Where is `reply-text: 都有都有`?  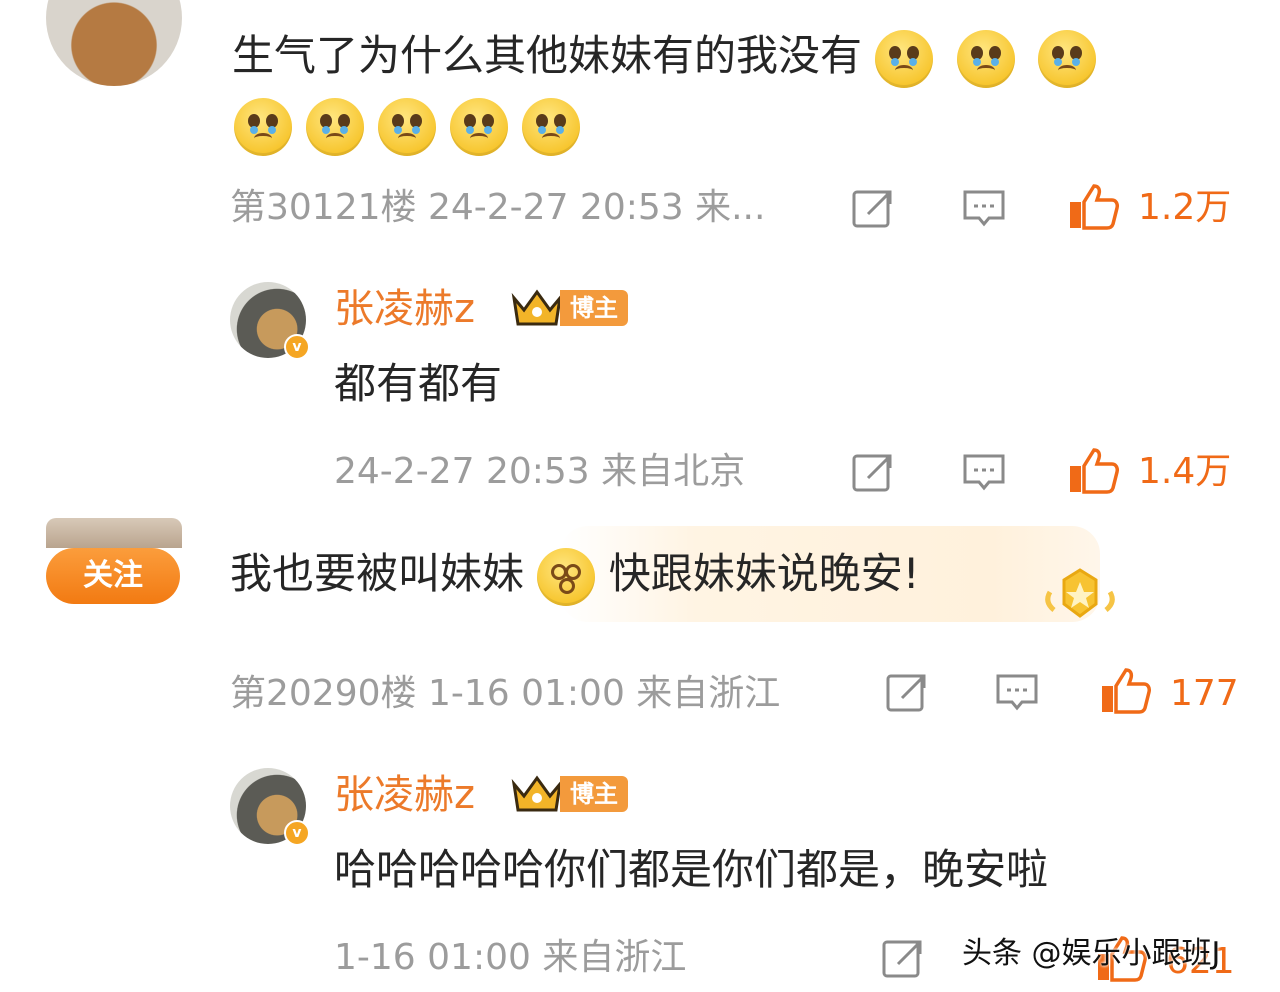
reply-text: 都有都有 is located at coordinates (418, 383).